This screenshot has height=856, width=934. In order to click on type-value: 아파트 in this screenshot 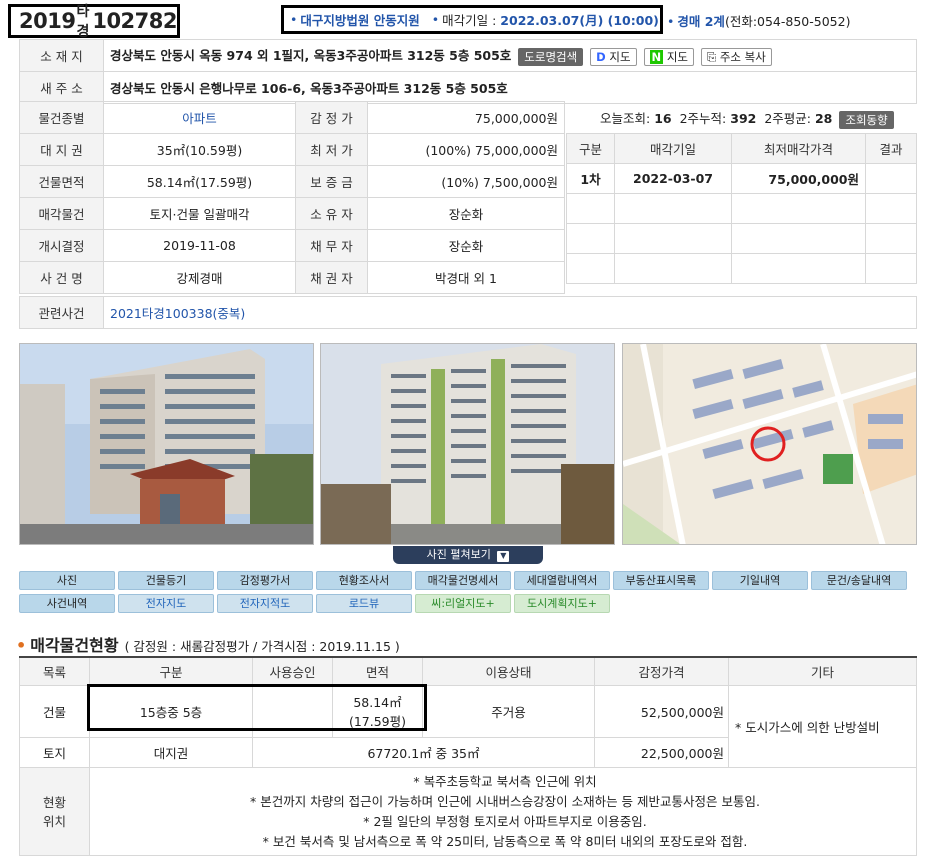, I will do `click(199, 117)`.